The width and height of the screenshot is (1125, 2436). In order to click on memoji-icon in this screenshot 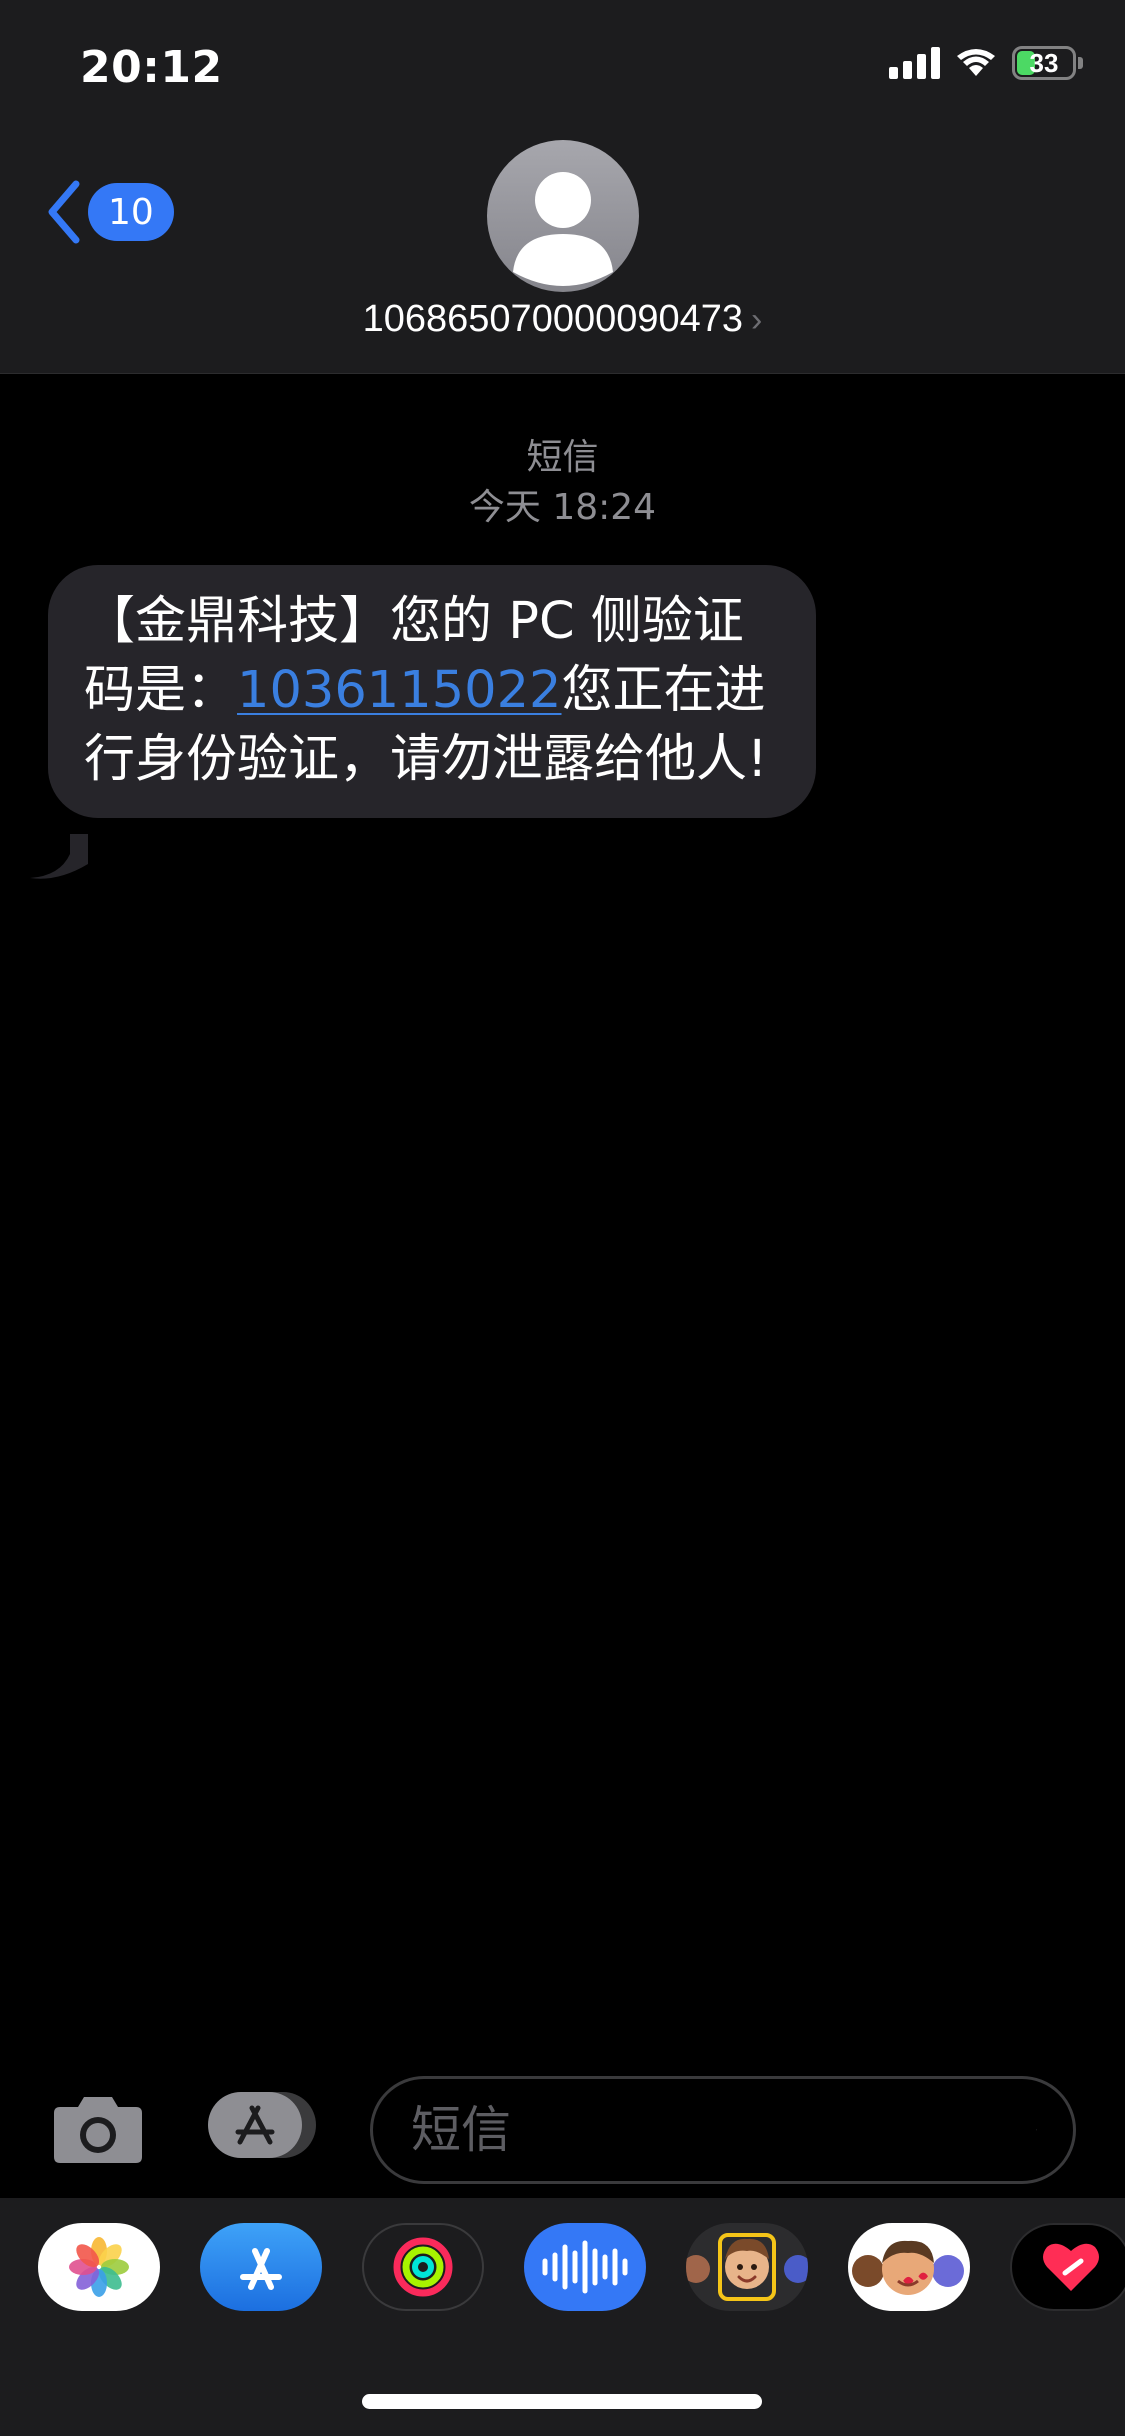, I will do `click(747, 2267)`.